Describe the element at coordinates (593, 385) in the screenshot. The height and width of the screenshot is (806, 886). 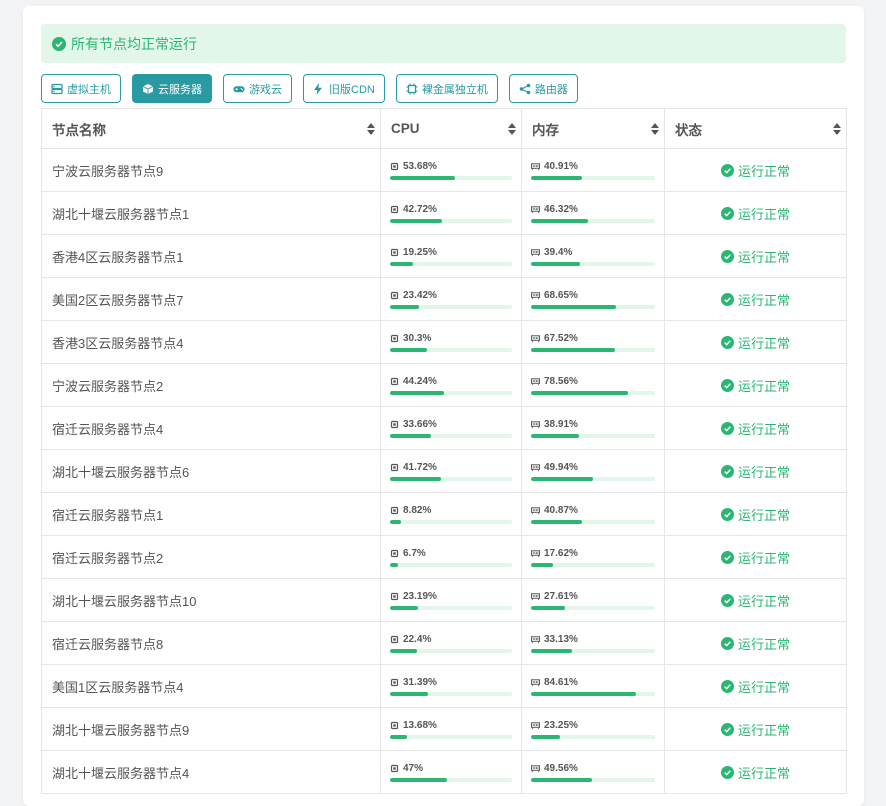
I see `mem-cell: 78.56%` at that location.